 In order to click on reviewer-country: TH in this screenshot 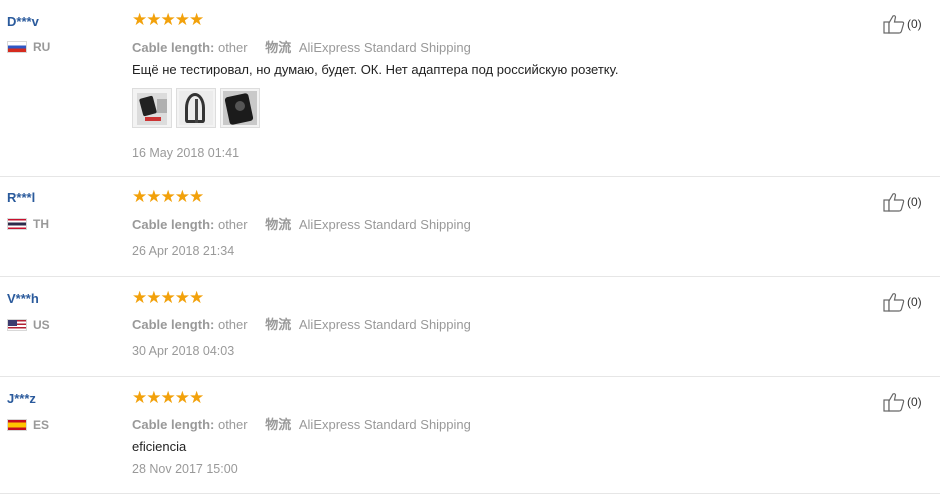, I will do `click(28, 224)`.